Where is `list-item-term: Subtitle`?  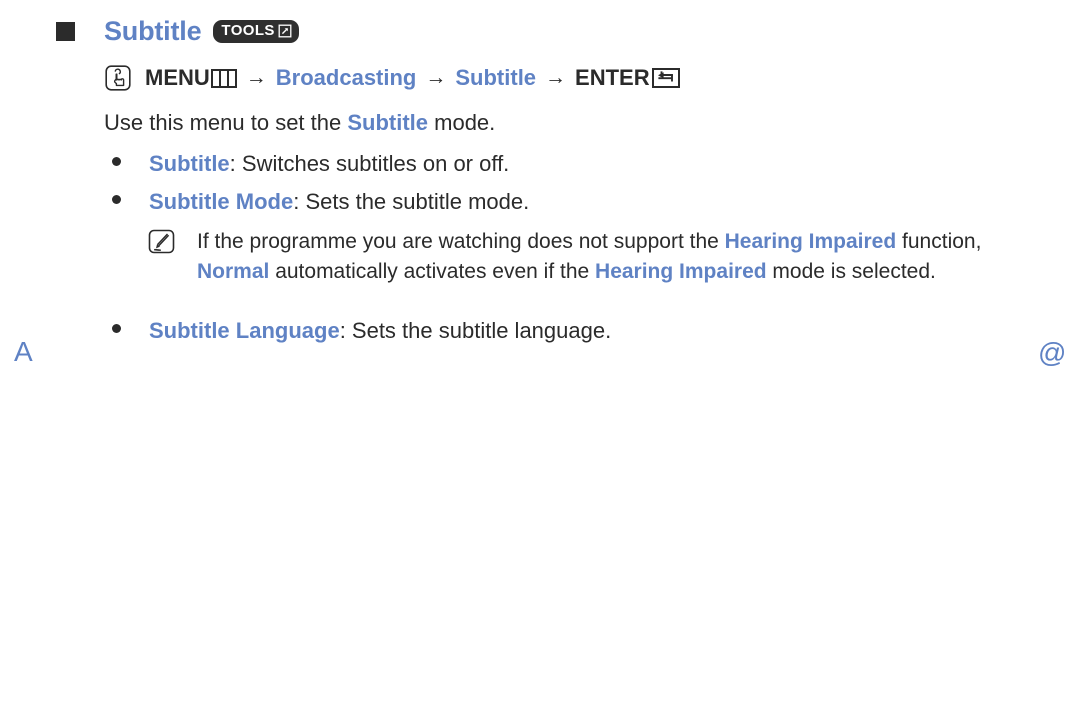
list-item-term: Subtitle is located at coordinates (189, 163).